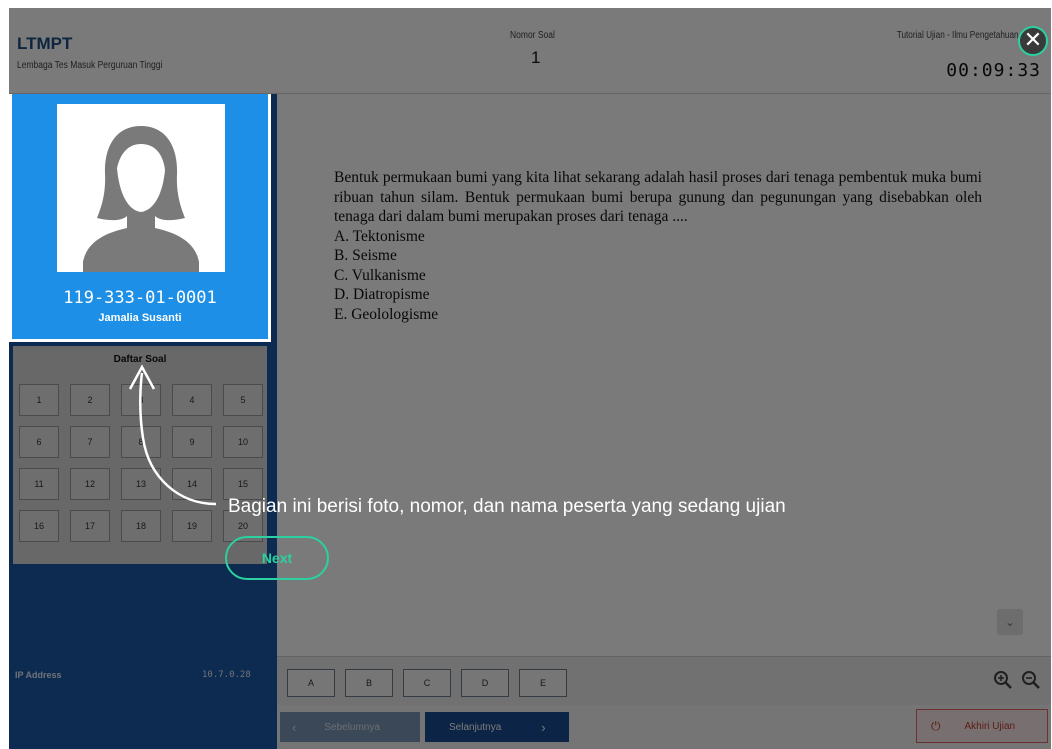 The height and width of the screenshot is (749, 1052). Describe the element at coordinates (172, 435) in the screenshot. I see `pointer-arrow` at that location.